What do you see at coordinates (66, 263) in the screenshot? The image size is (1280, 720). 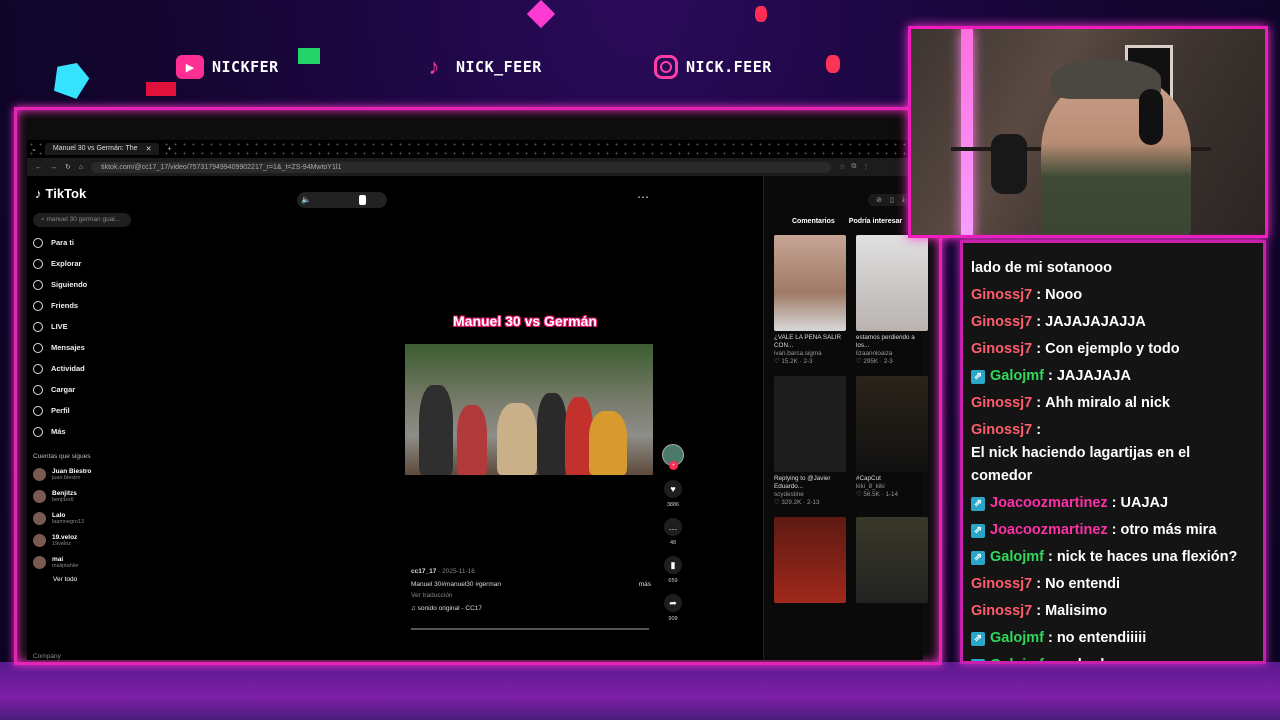 I see `nav-item-label: Explorar` at bounding box center [66, 263].